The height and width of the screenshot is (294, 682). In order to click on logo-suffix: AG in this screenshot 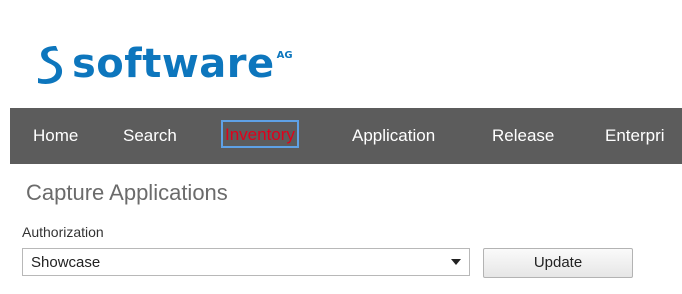, I will do `click(284, 55)`.